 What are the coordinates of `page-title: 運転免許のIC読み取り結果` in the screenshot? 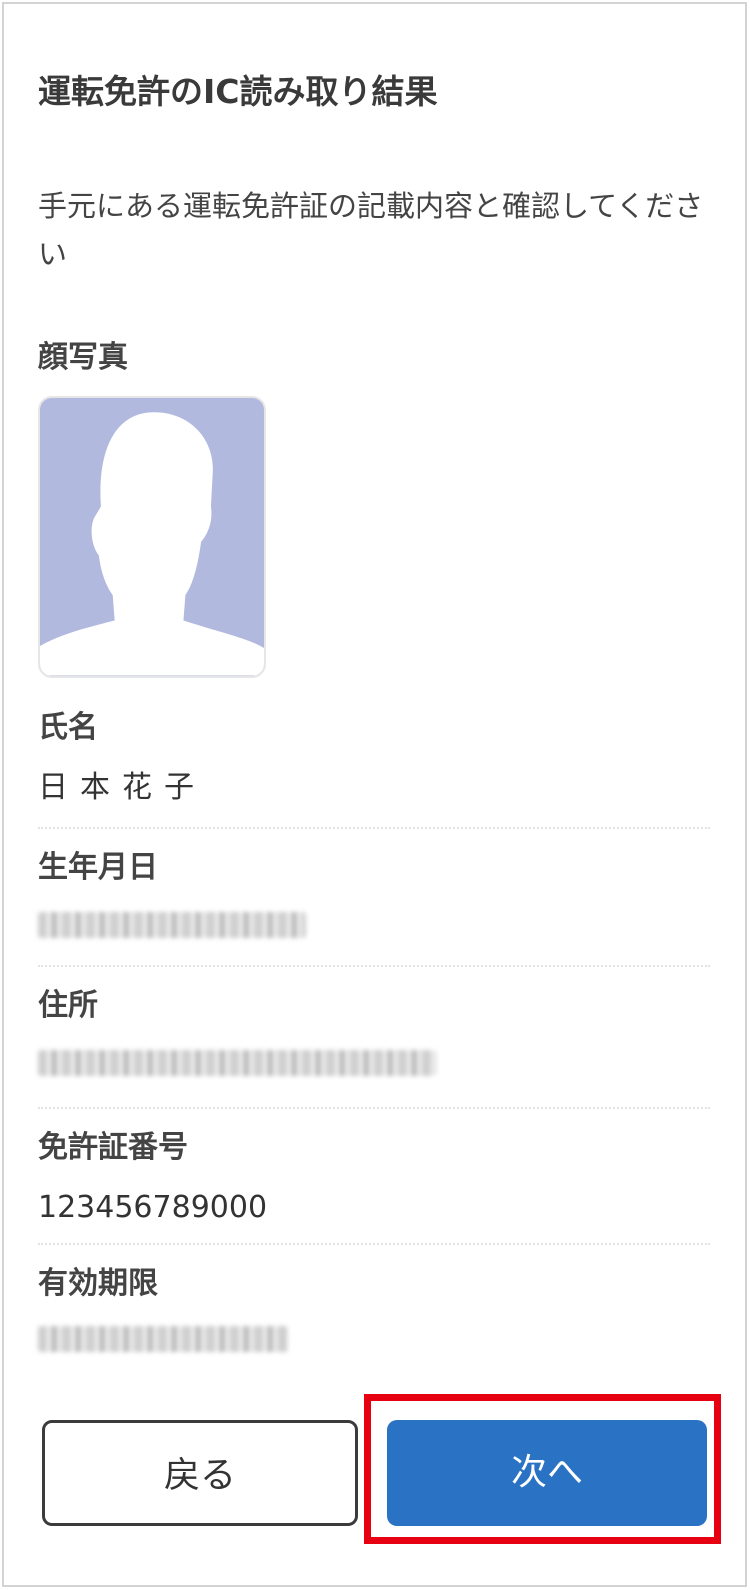 It's located at (238, 91).